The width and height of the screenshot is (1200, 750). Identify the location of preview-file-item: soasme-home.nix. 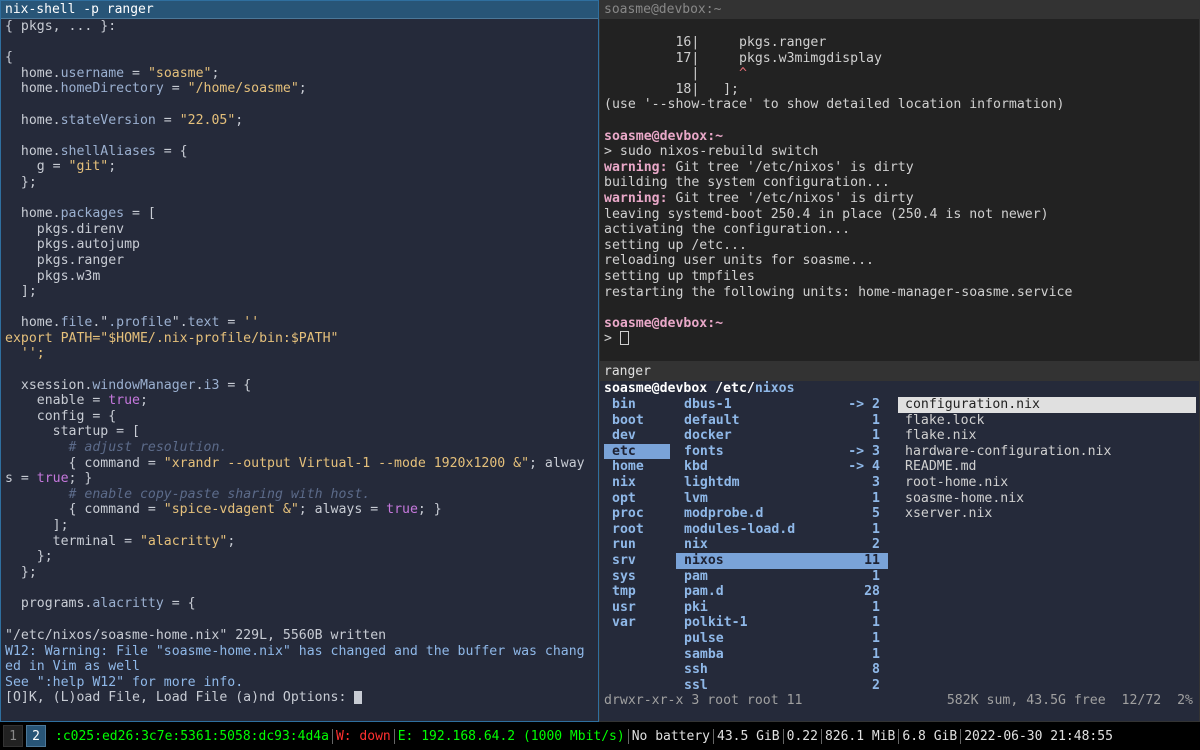
(1047, 499).